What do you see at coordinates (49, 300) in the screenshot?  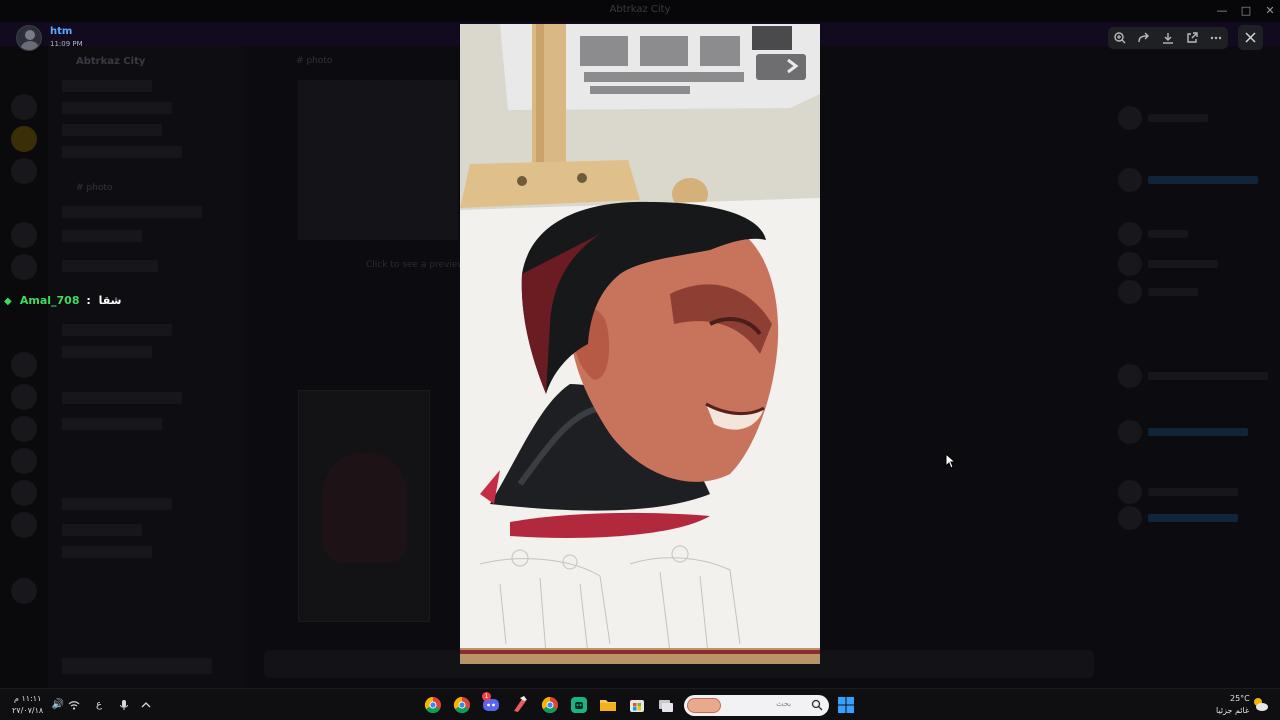 I see `overlay-chat-username: Amal_708` at bounding box center [49, 300].